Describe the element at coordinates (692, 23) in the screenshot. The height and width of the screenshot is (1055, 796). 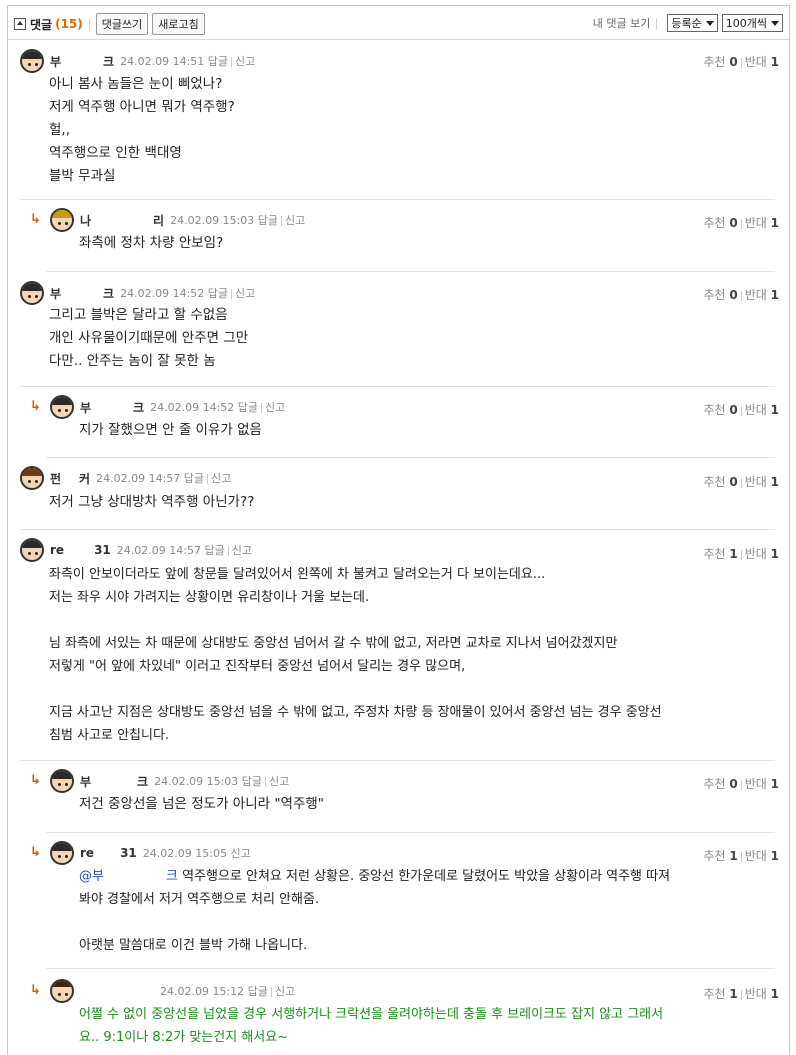
I see `sort-select: 등록순` at that location.